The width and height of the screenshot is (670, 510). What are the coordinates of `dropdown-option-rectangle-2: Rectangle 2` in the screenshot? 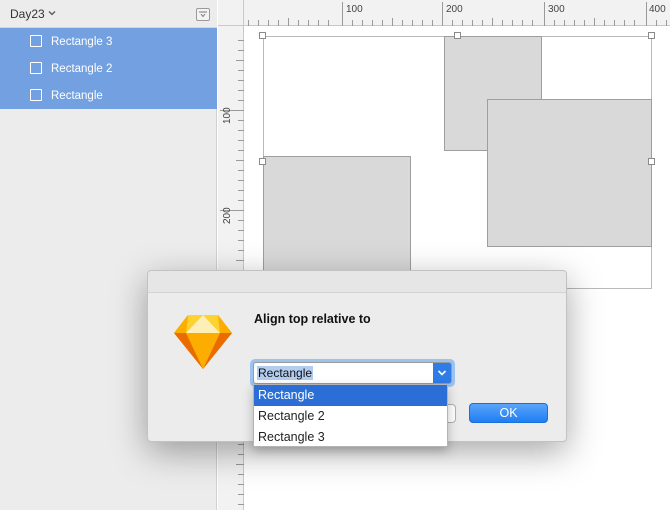 It's located at (350, 416).